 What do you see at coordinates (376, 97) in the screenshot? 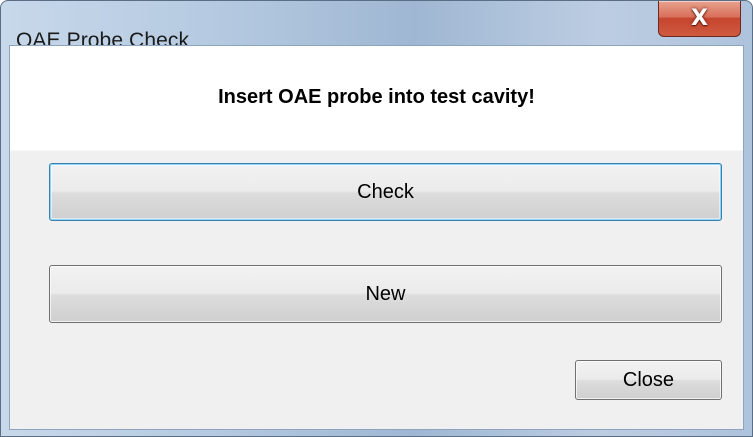
I see `instruction-message: Insert OAE probe into test cavity!` at bounding box center [376, 97].